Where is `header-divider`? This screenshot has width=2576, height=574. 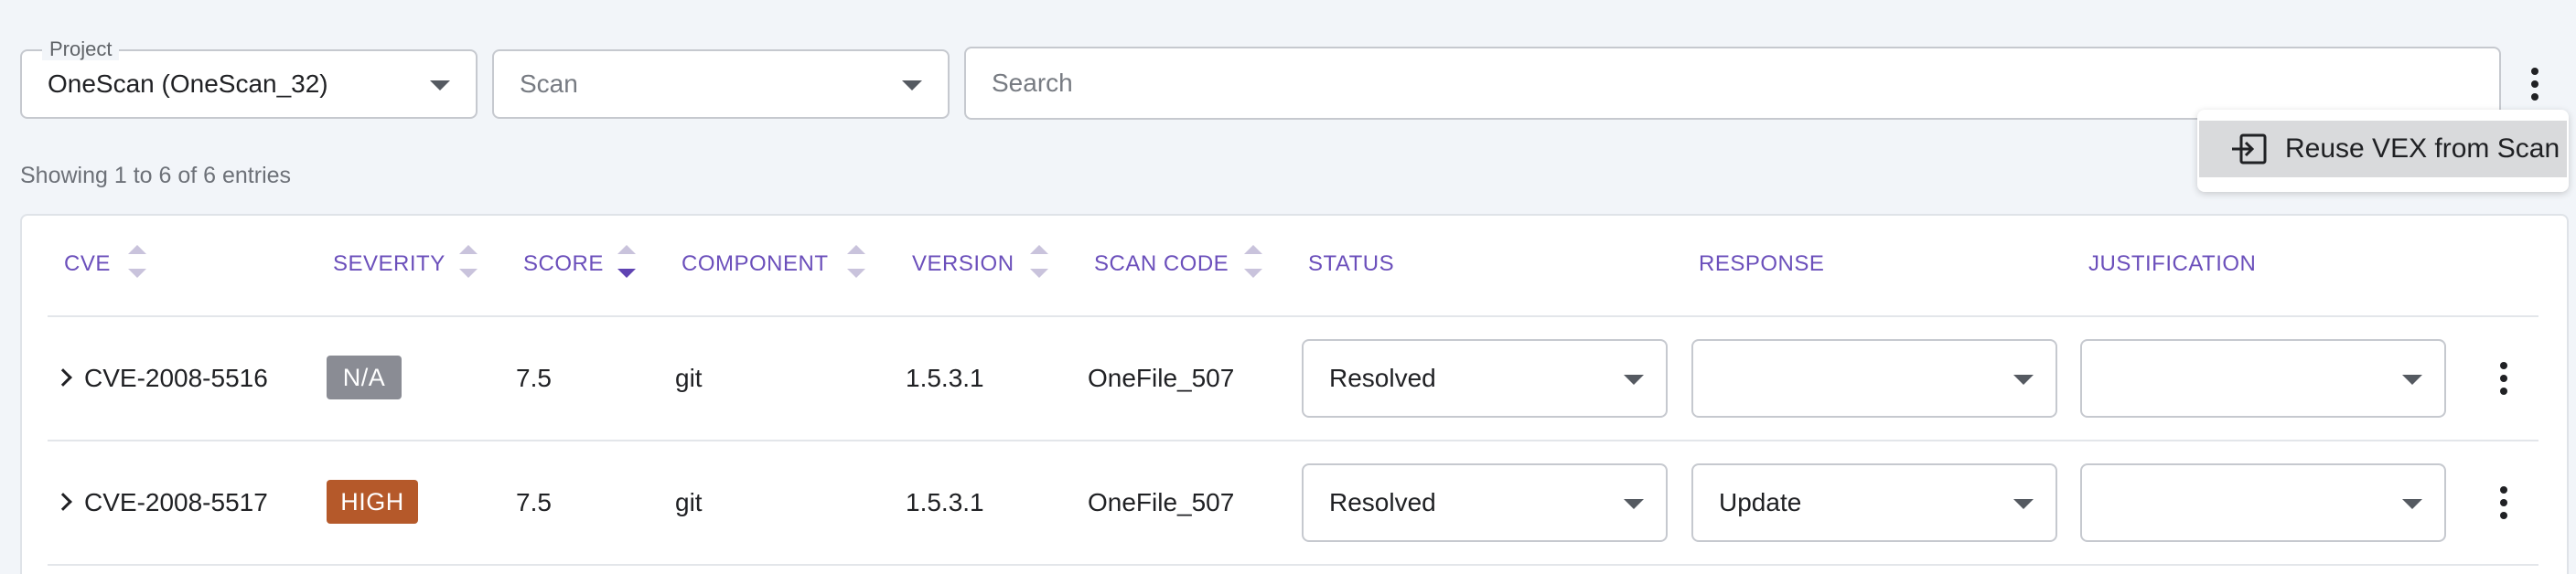
header-divider is located at coordinates (1293, 316).